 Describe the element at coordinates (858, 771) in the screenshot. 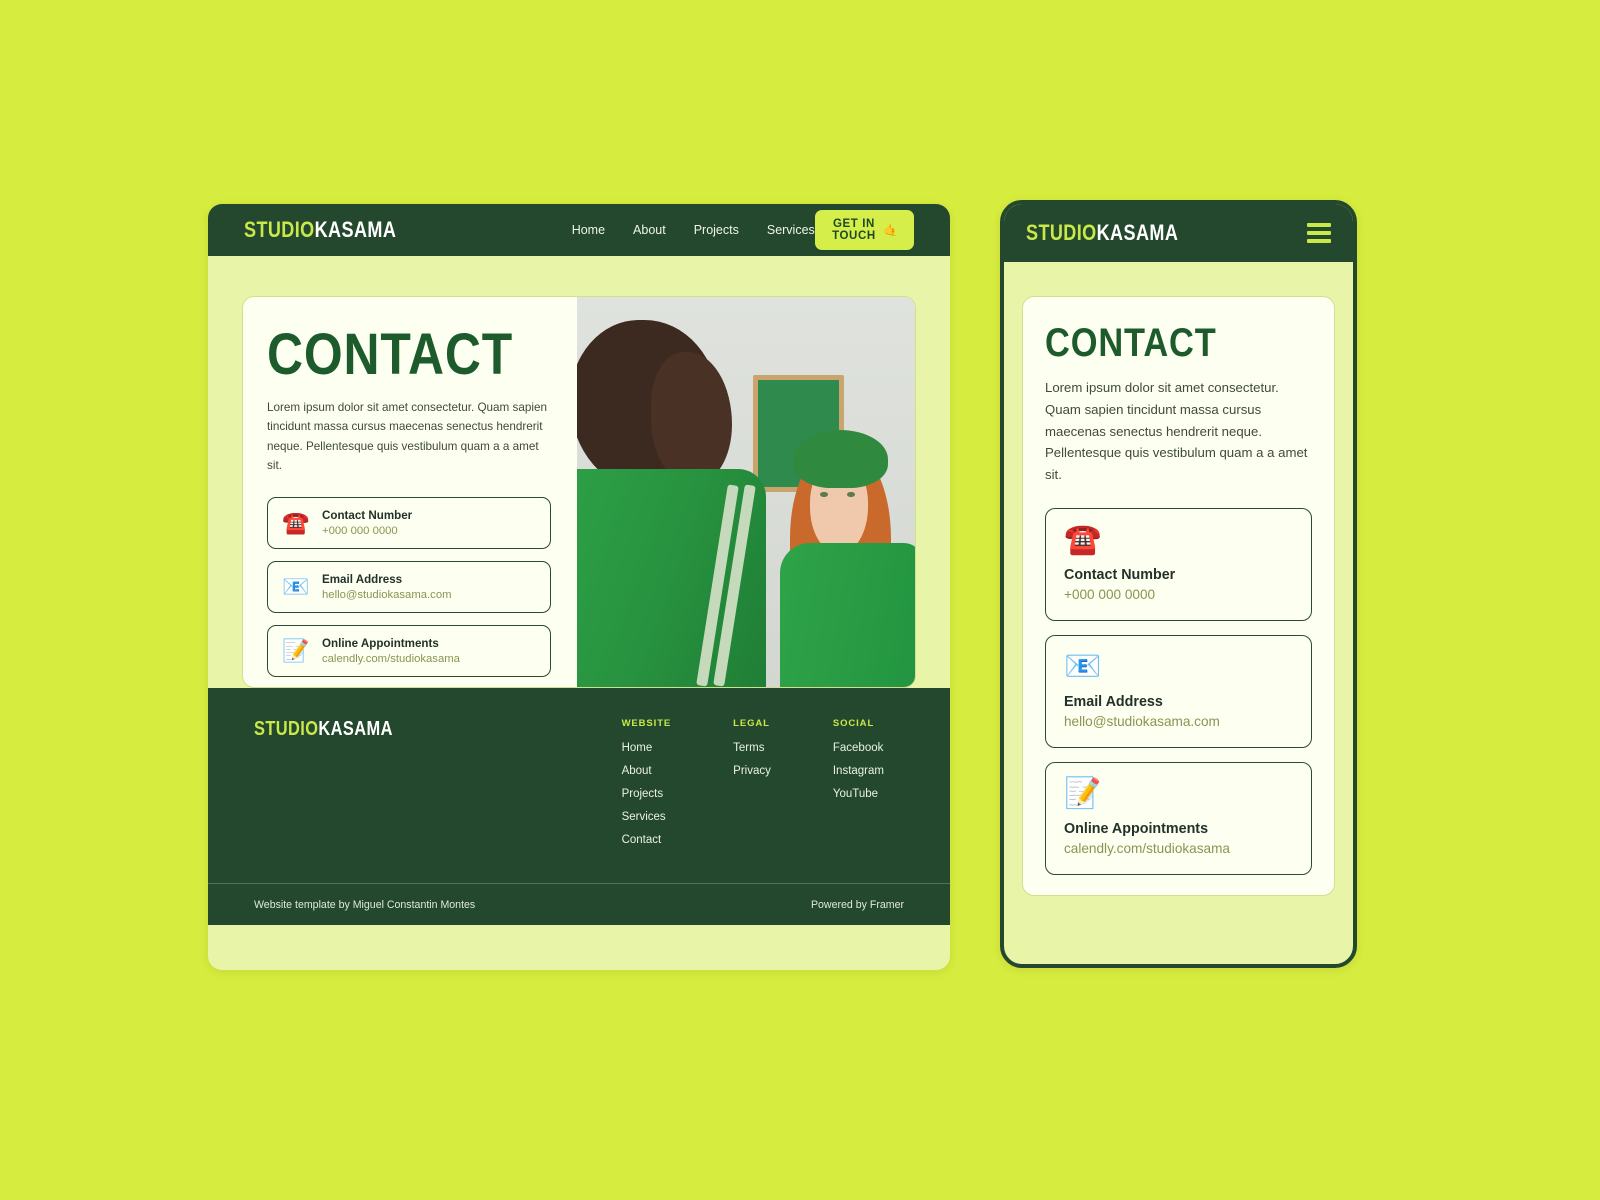

I see `footer-link-instagram: Instagram` at that location.